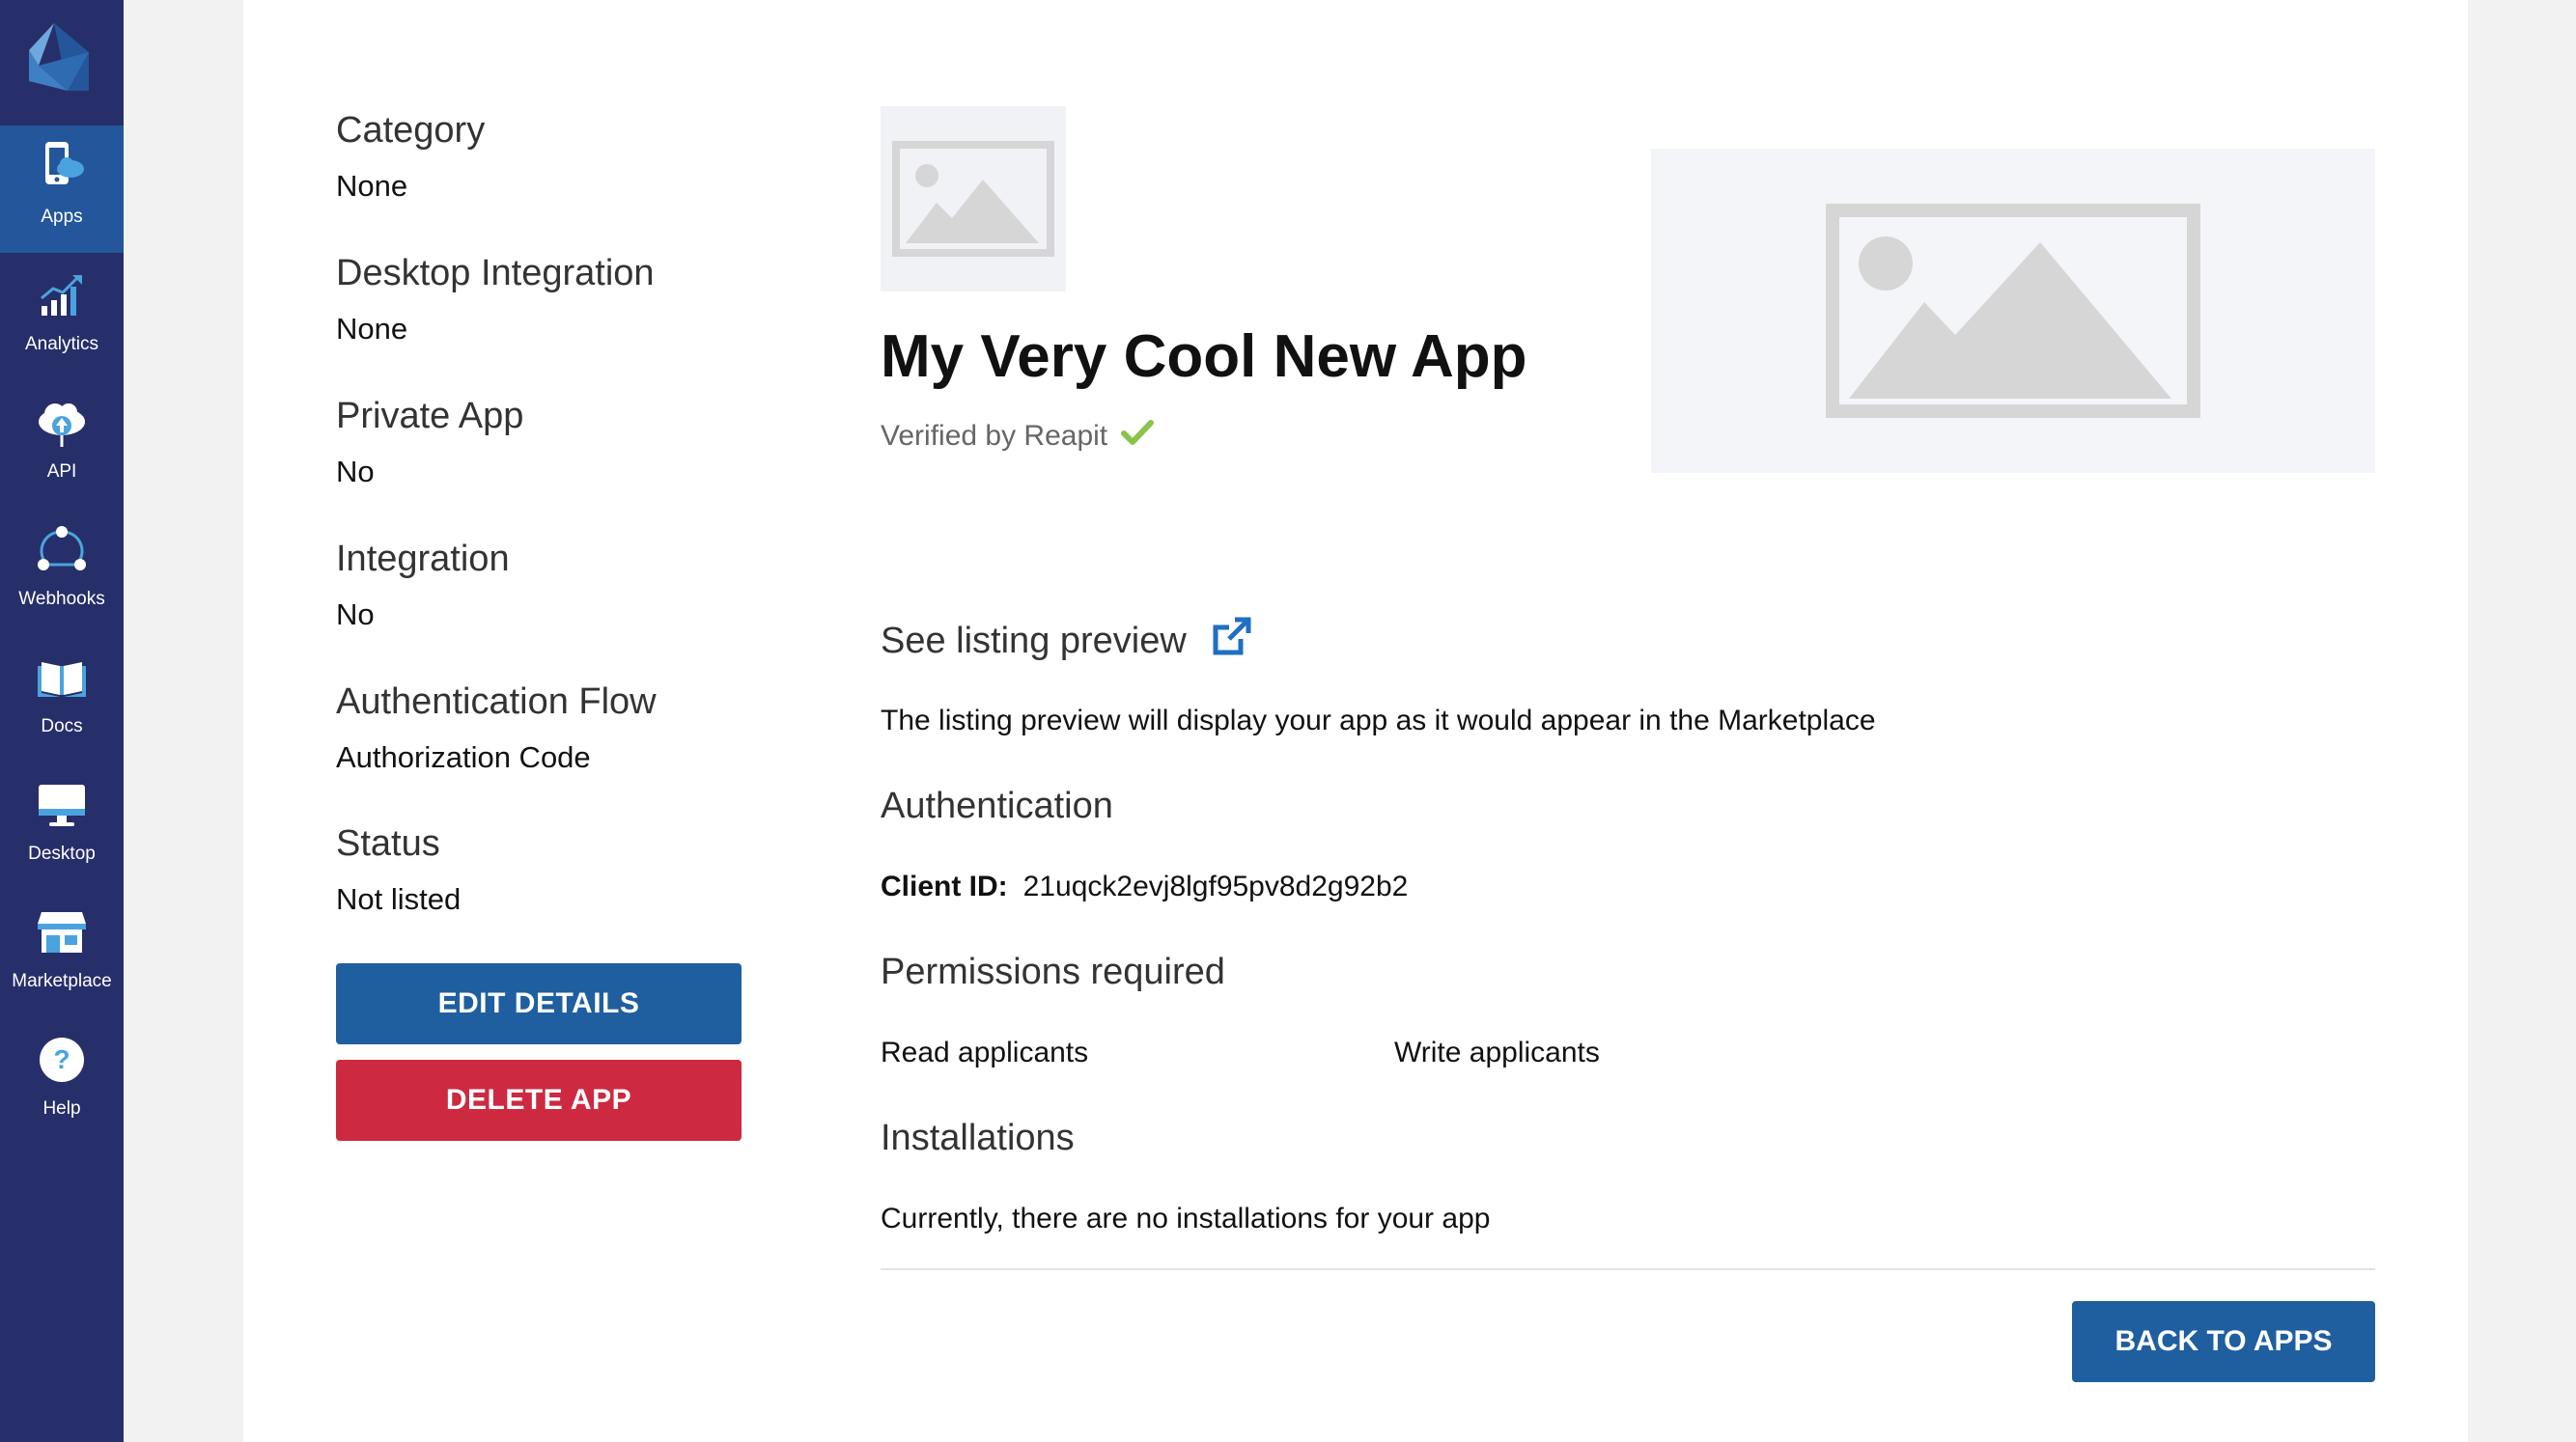 The height and width of the screenshot is (1442, 2576). Describe the element at coordinates (62, 471) in the screenshot. I see `sidebar-item-label: API` at that location.